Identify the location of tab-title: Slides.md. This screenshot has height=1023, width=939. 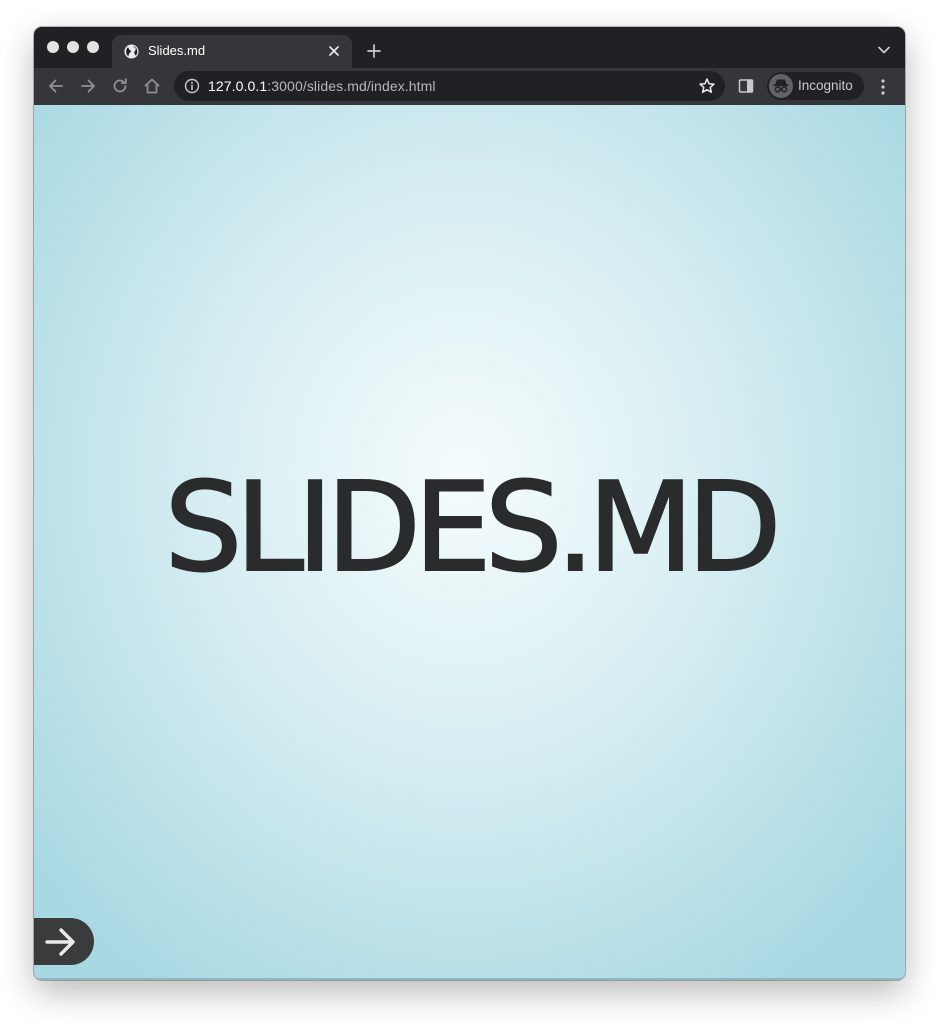
(177, 50).